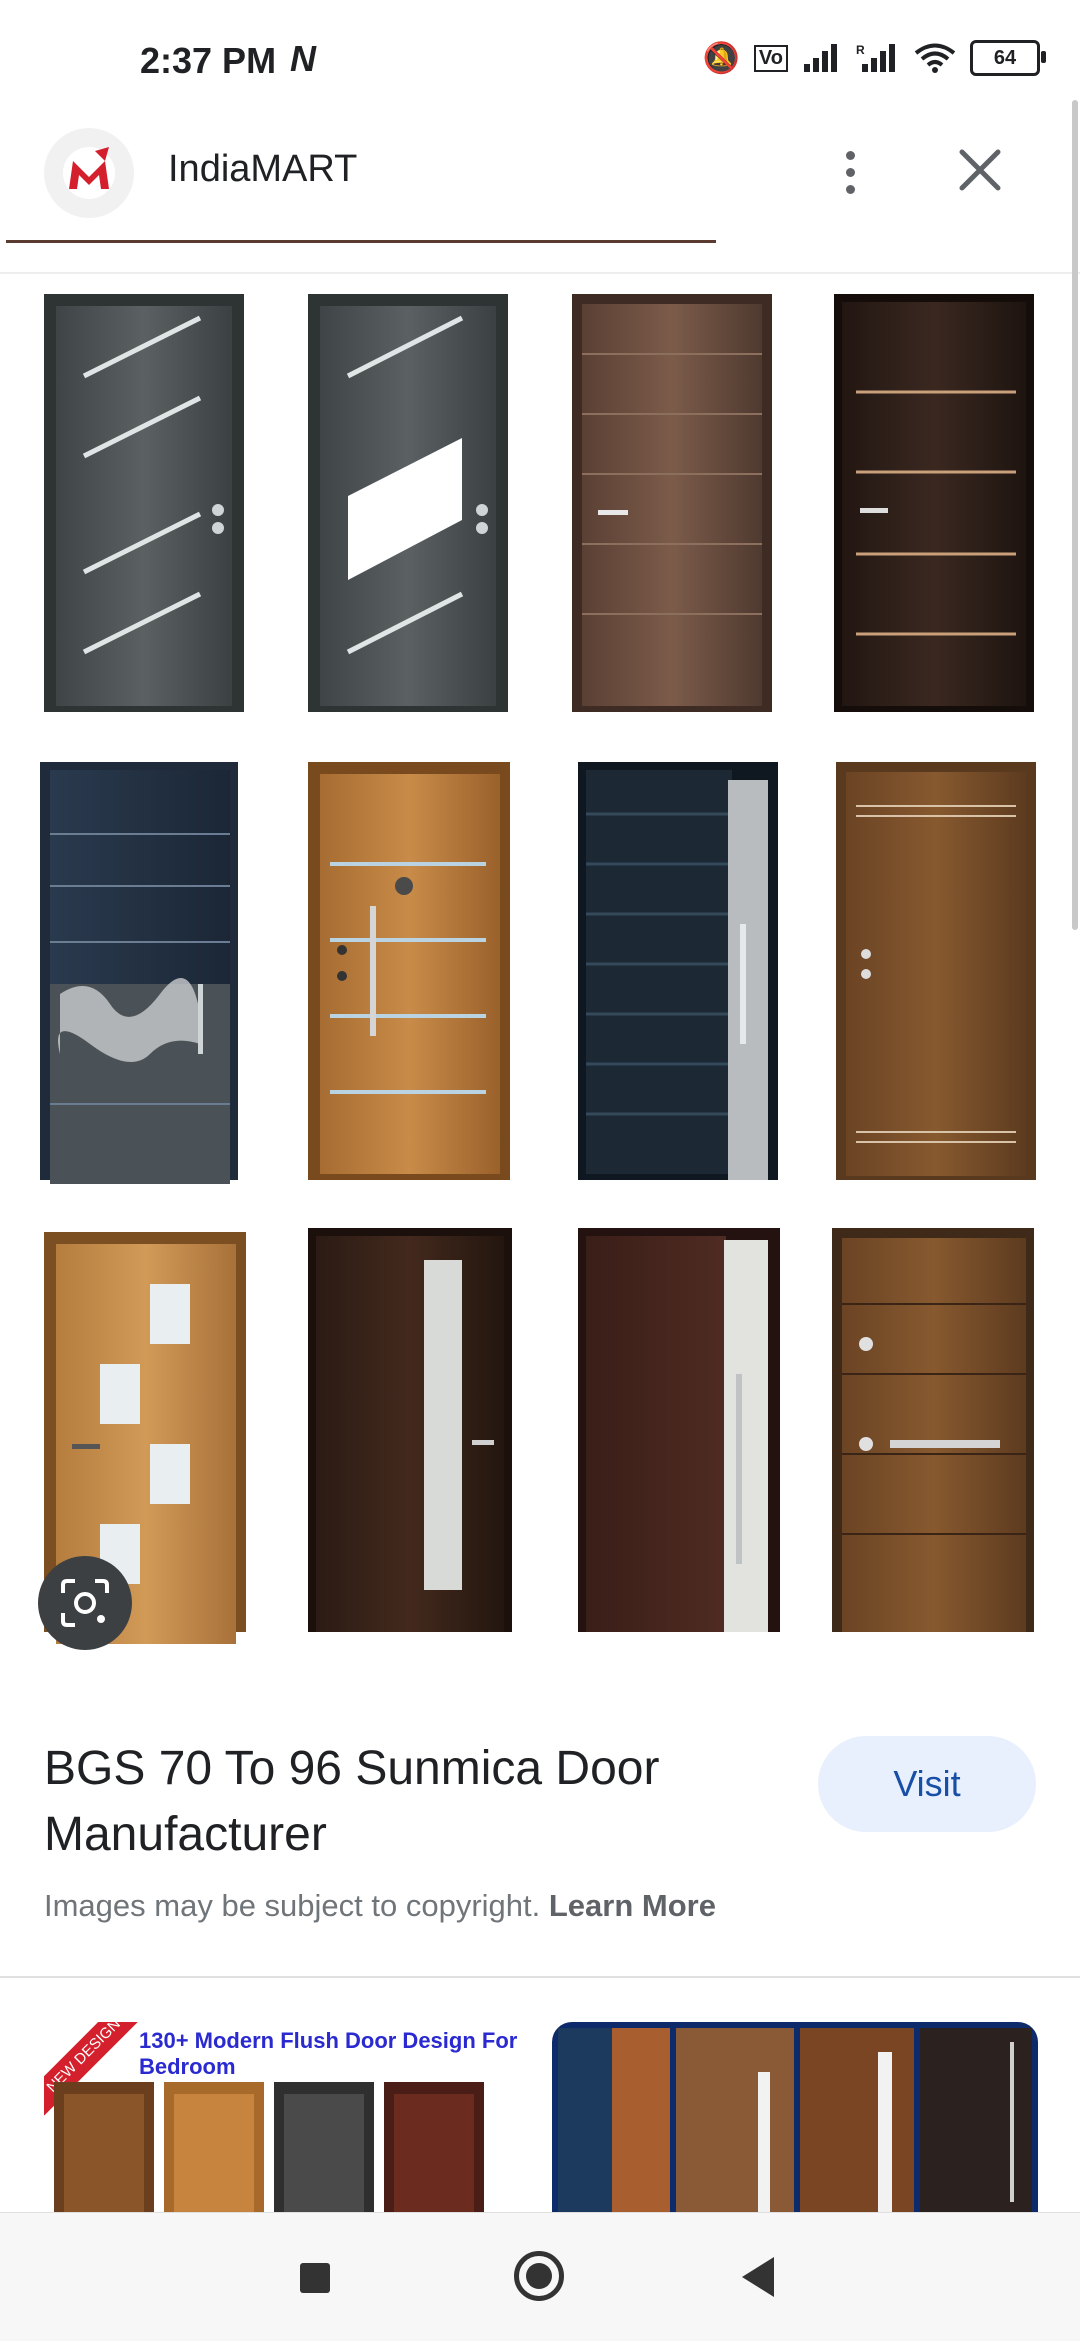 The image size is (1080, 2341). I want to click on more-options-button, so click(850, 172).